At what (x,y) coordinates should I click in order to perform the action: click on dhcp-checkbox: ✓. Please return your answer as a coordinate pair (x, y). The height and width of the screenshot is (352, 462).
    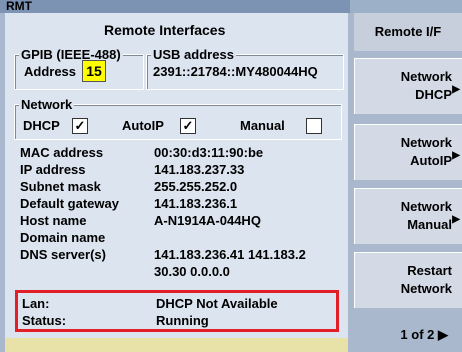
    Looking at the image, I should click on (80, 126).